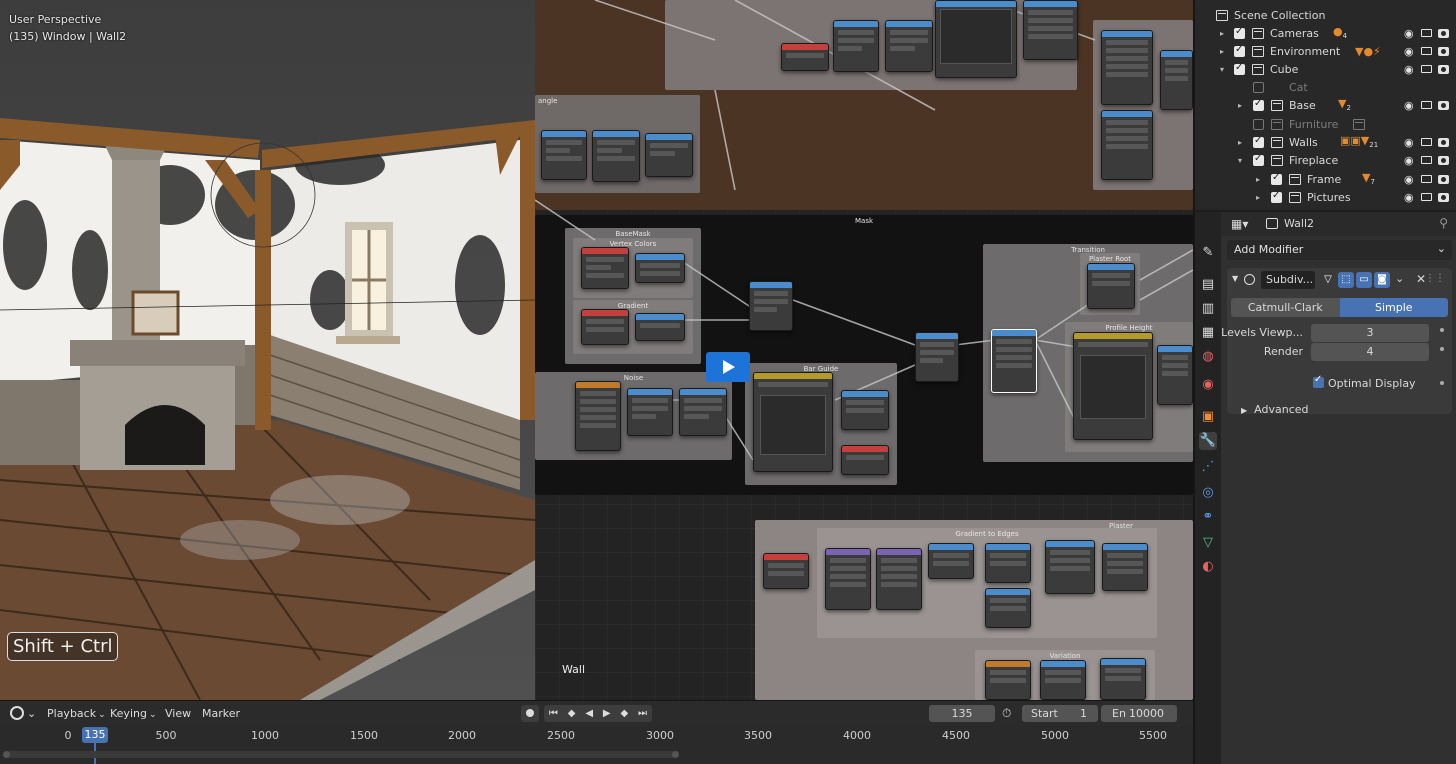 The image size is (1456, 764). Describe the element at coordinates (553, 713) in the screenshot. I see `jump-start-icon: ⏮` at that location.